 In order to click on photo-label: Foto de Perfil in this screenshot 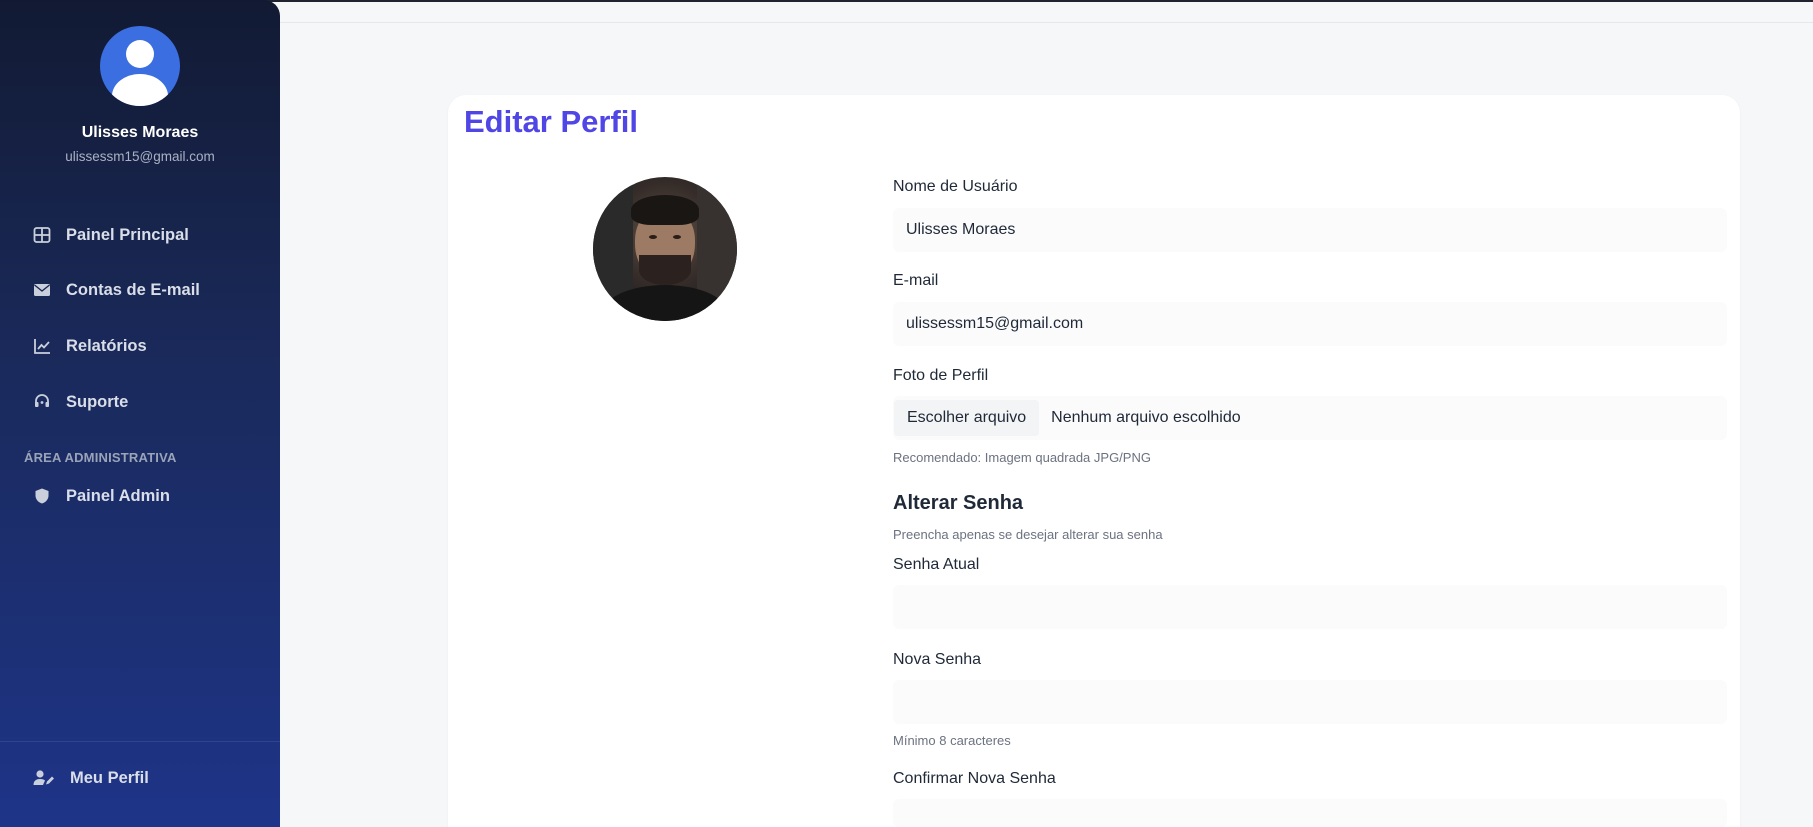, I will do `click(941, 375)`.